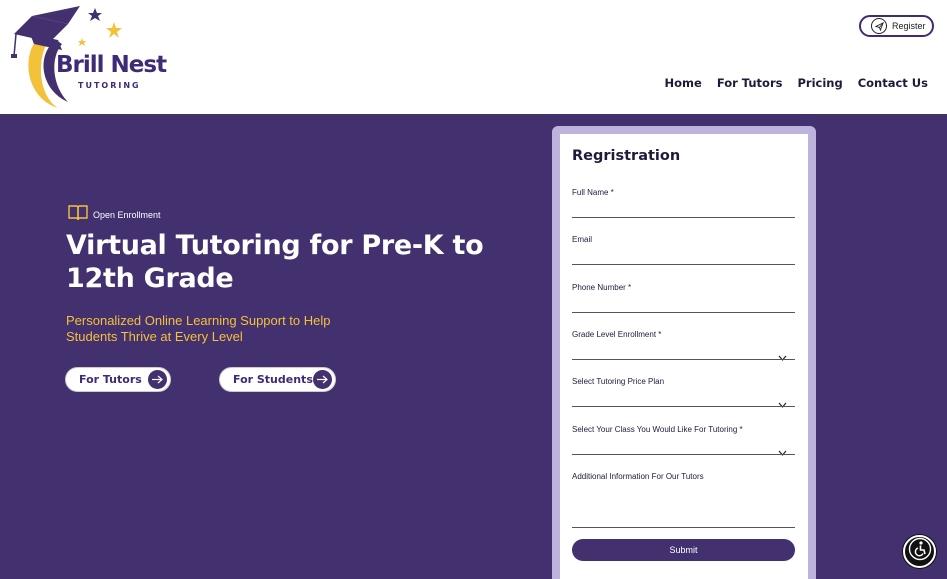 The image size is (947, 579). Describe the element at coordinates (819, 83) in the screenshot. I see `nav-pricing: Pricing` at that location.